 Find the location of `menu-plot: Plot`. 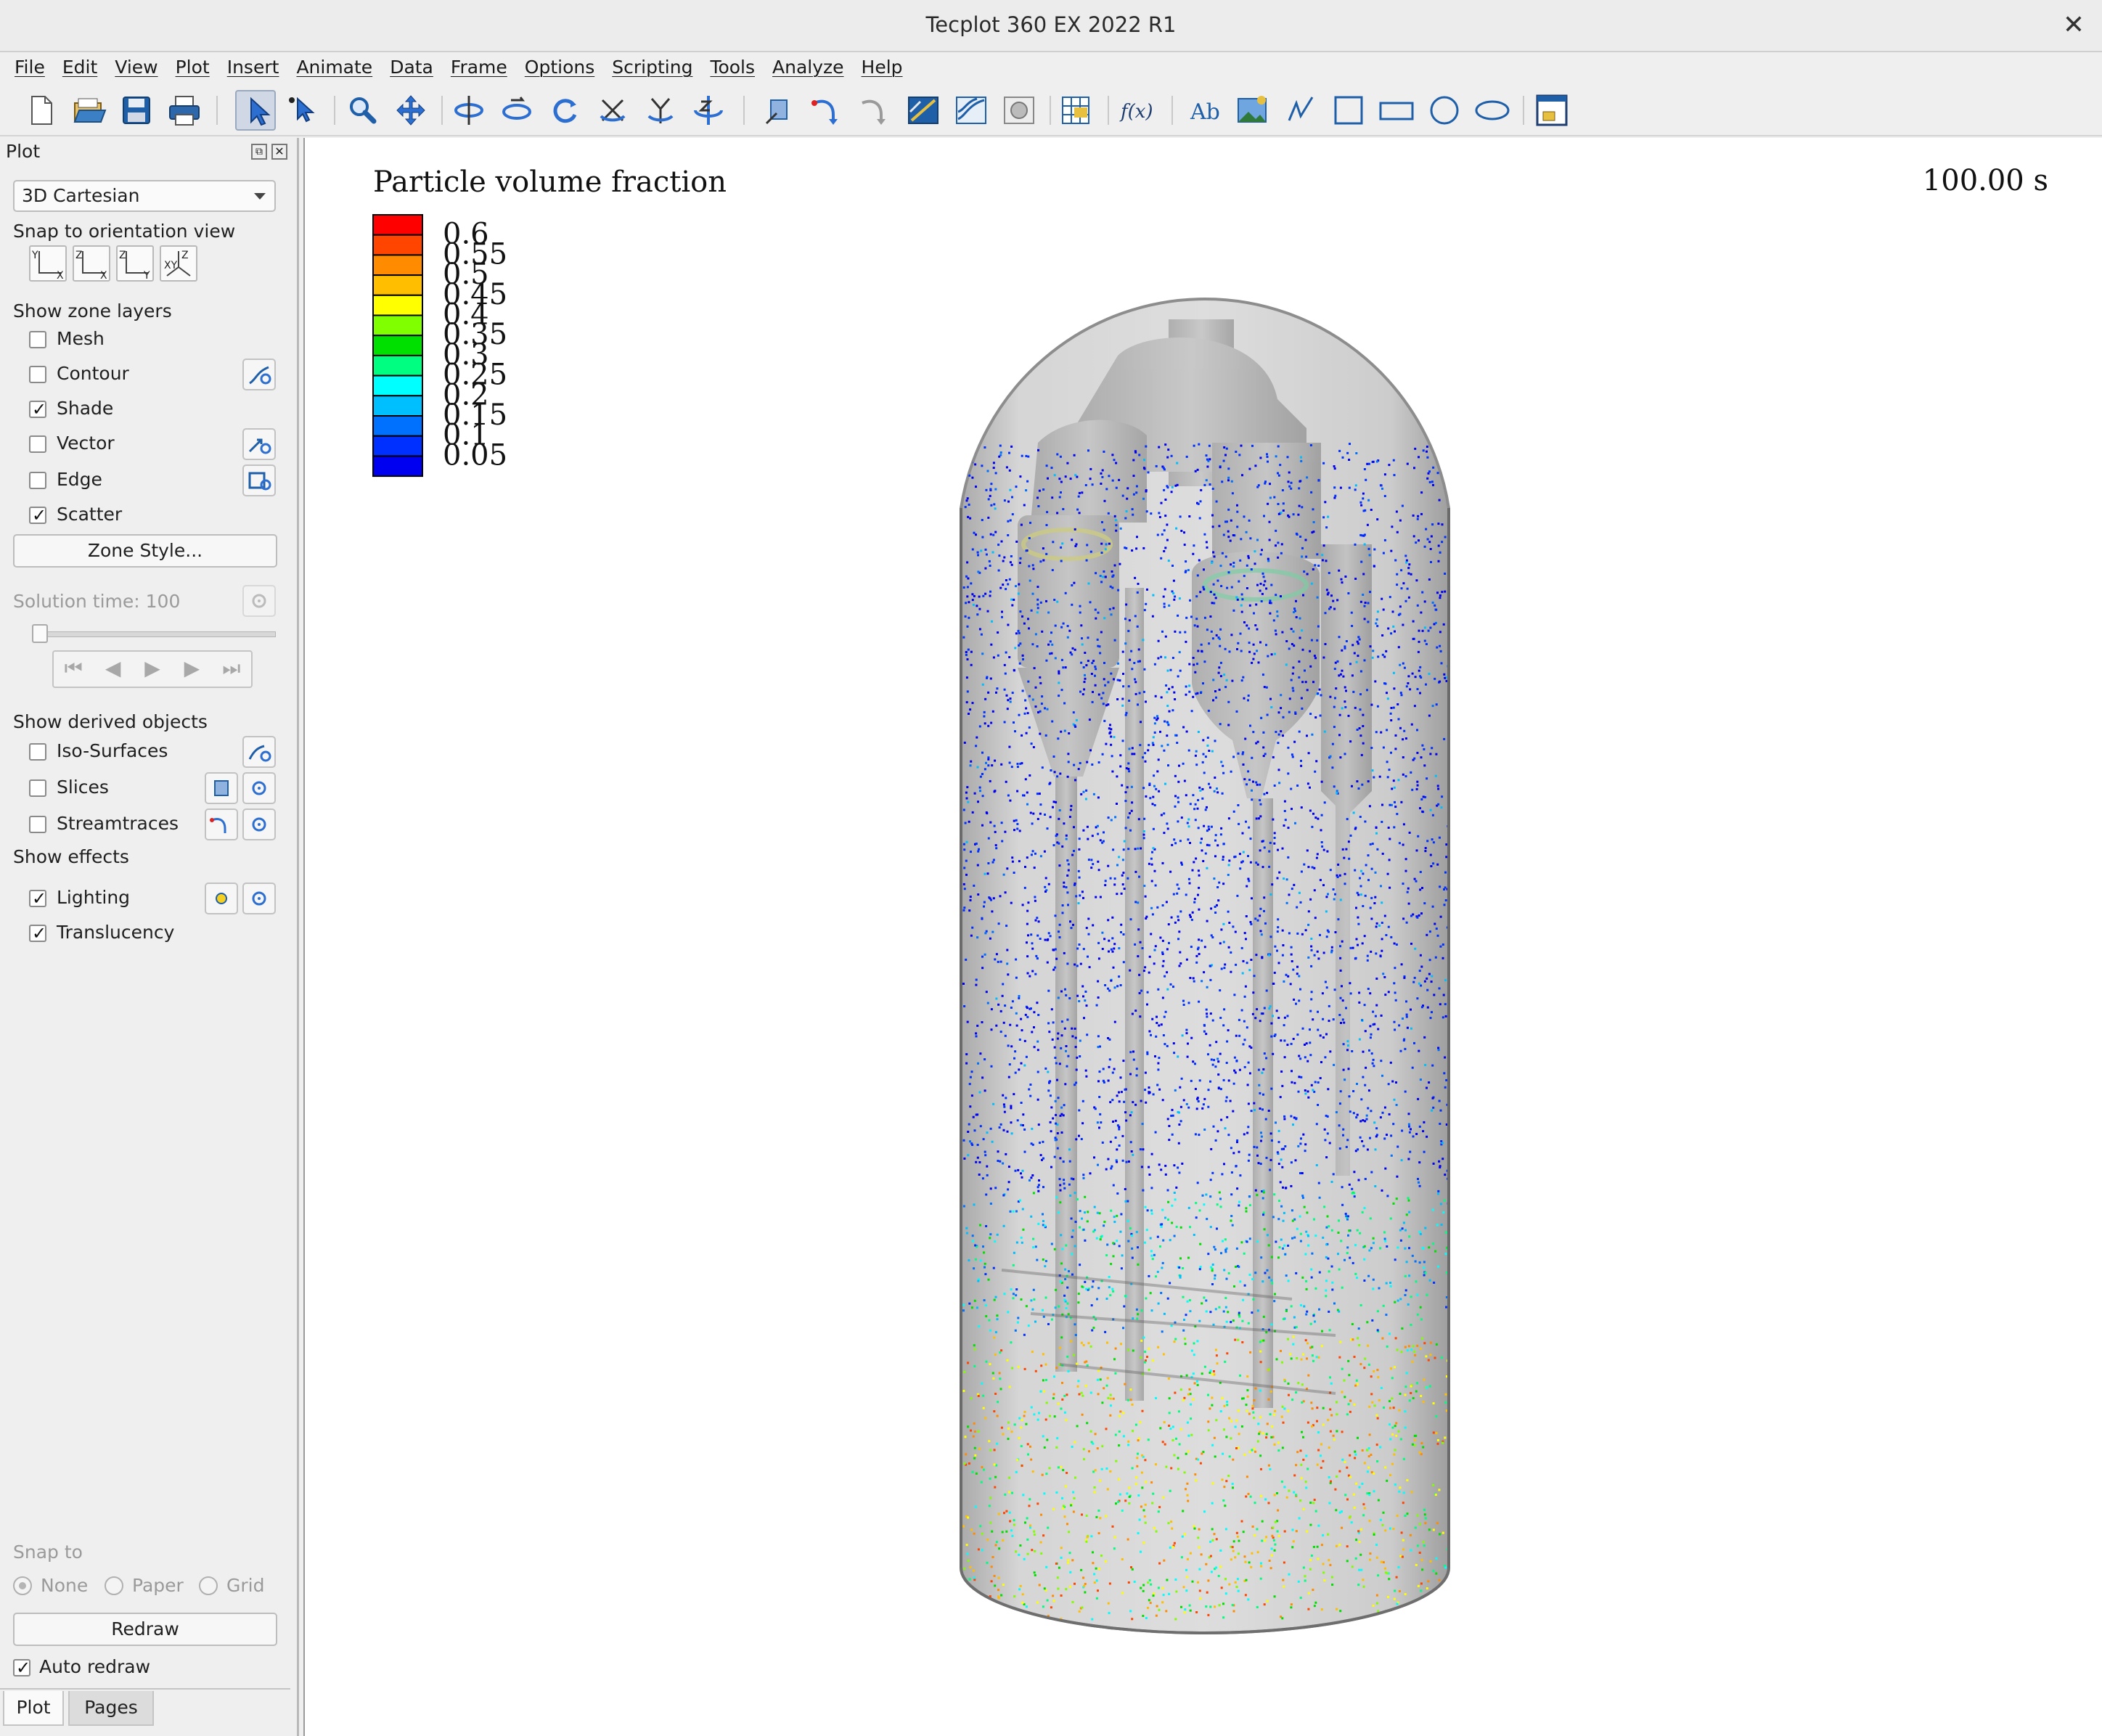

menu-plot: Plot is located at coordinates (193, 67).